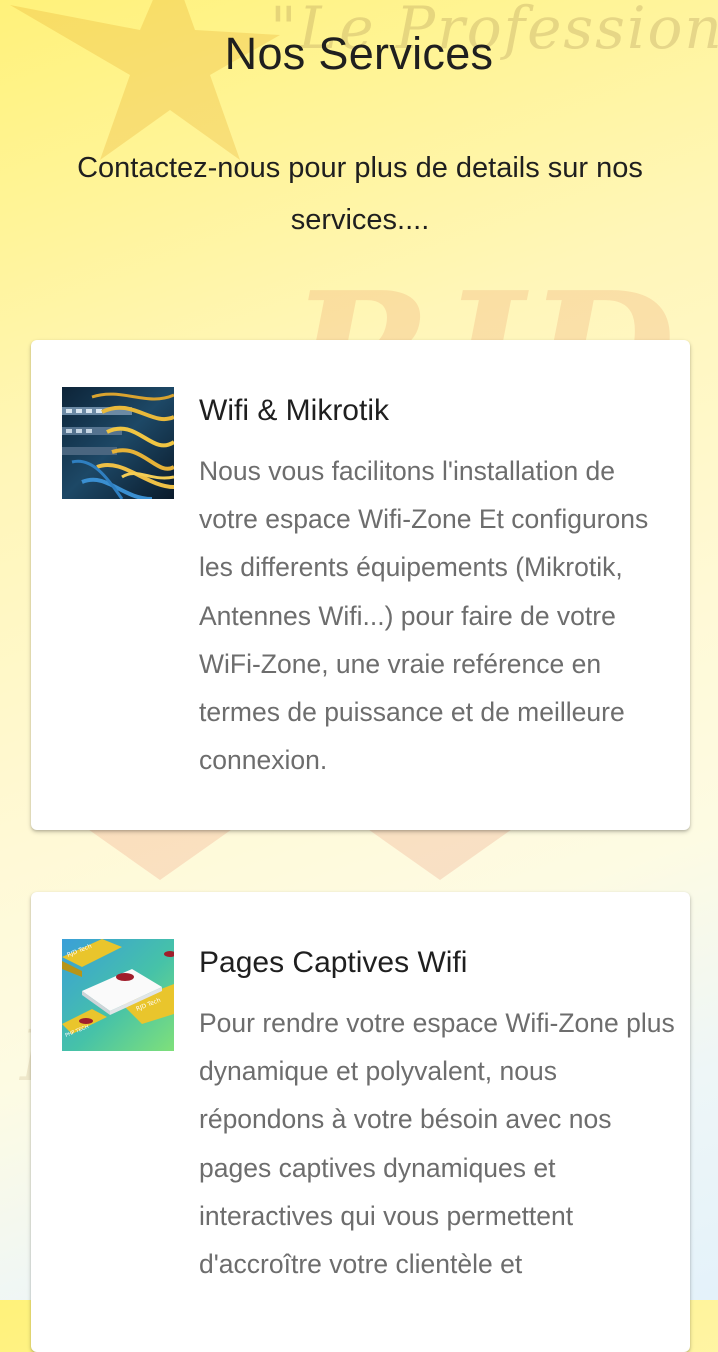 The width and height of the screenshot is (718, 1352). I want to click on page-title: Nos Services, so click(359, 53).